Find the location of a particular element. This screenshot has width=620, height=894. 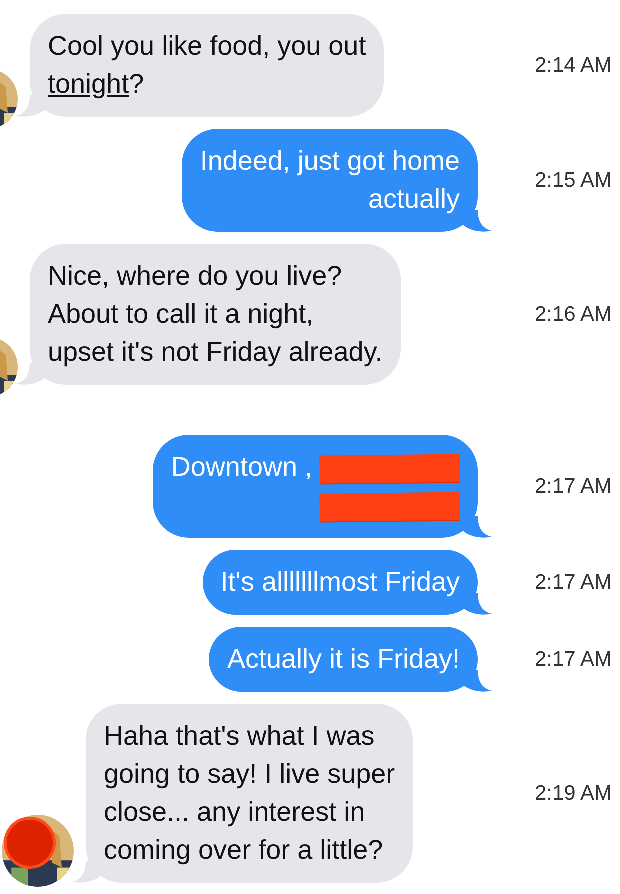

message-text: Haha that's what I was going to say! I live super close... any interest in coming over for a little? is located at coordinates (250, 793).